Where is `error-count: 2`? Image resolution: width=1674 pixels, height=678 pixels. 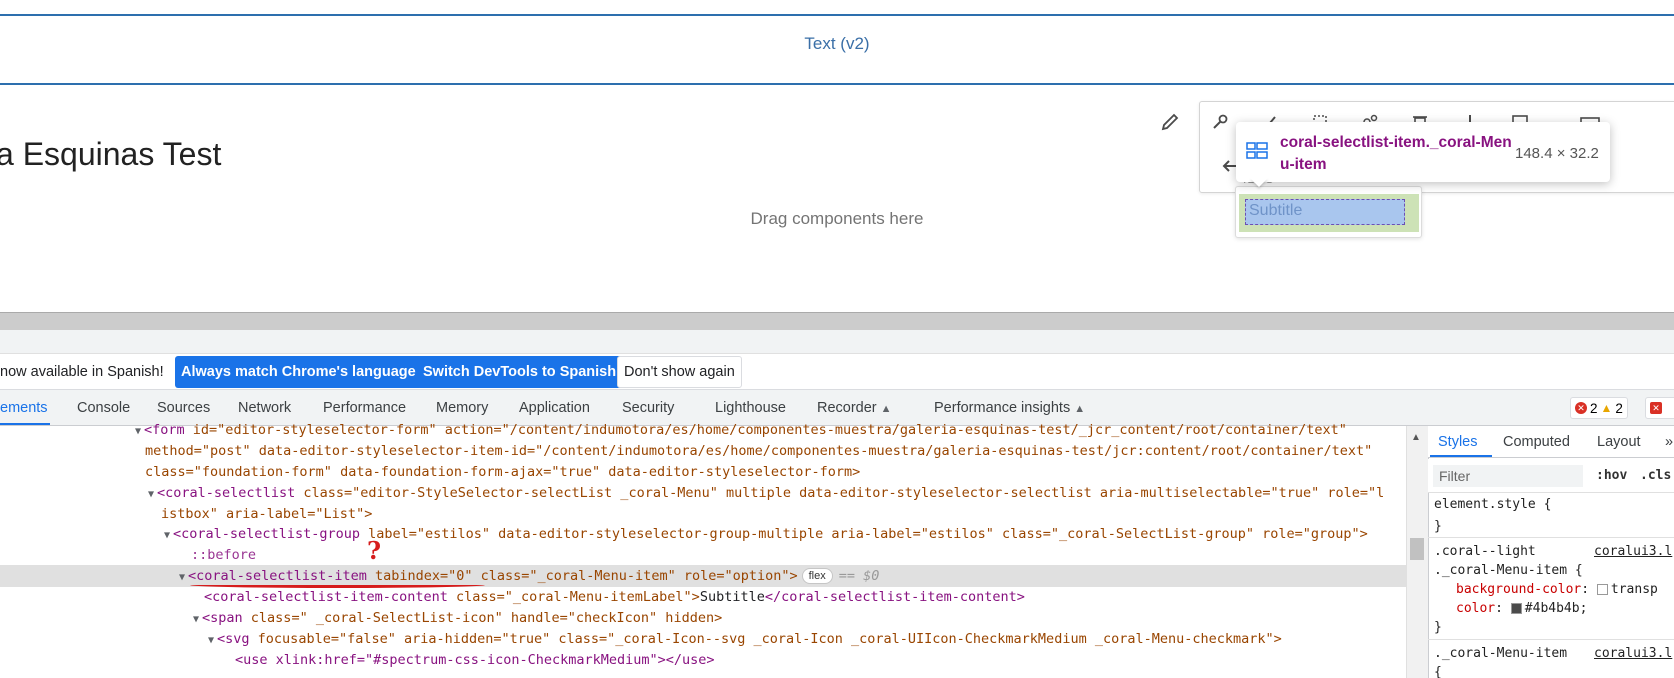 error-count: 2 is located at coordinates (1594, 408).